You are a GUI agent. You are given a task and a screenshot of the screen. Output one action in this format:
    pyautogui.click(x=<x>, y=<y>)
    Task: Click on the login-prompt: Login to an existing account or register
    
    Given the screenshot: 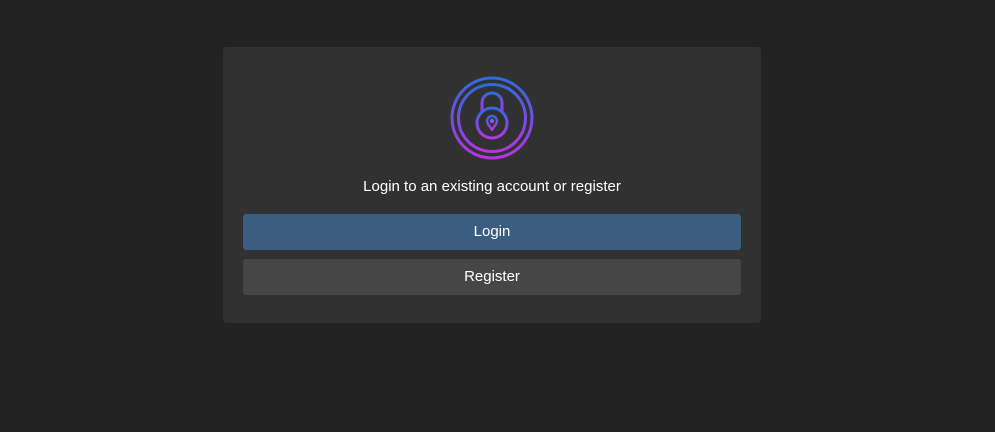 What is the action you would take?
    pyautogui.click(x=492, y=186)
    